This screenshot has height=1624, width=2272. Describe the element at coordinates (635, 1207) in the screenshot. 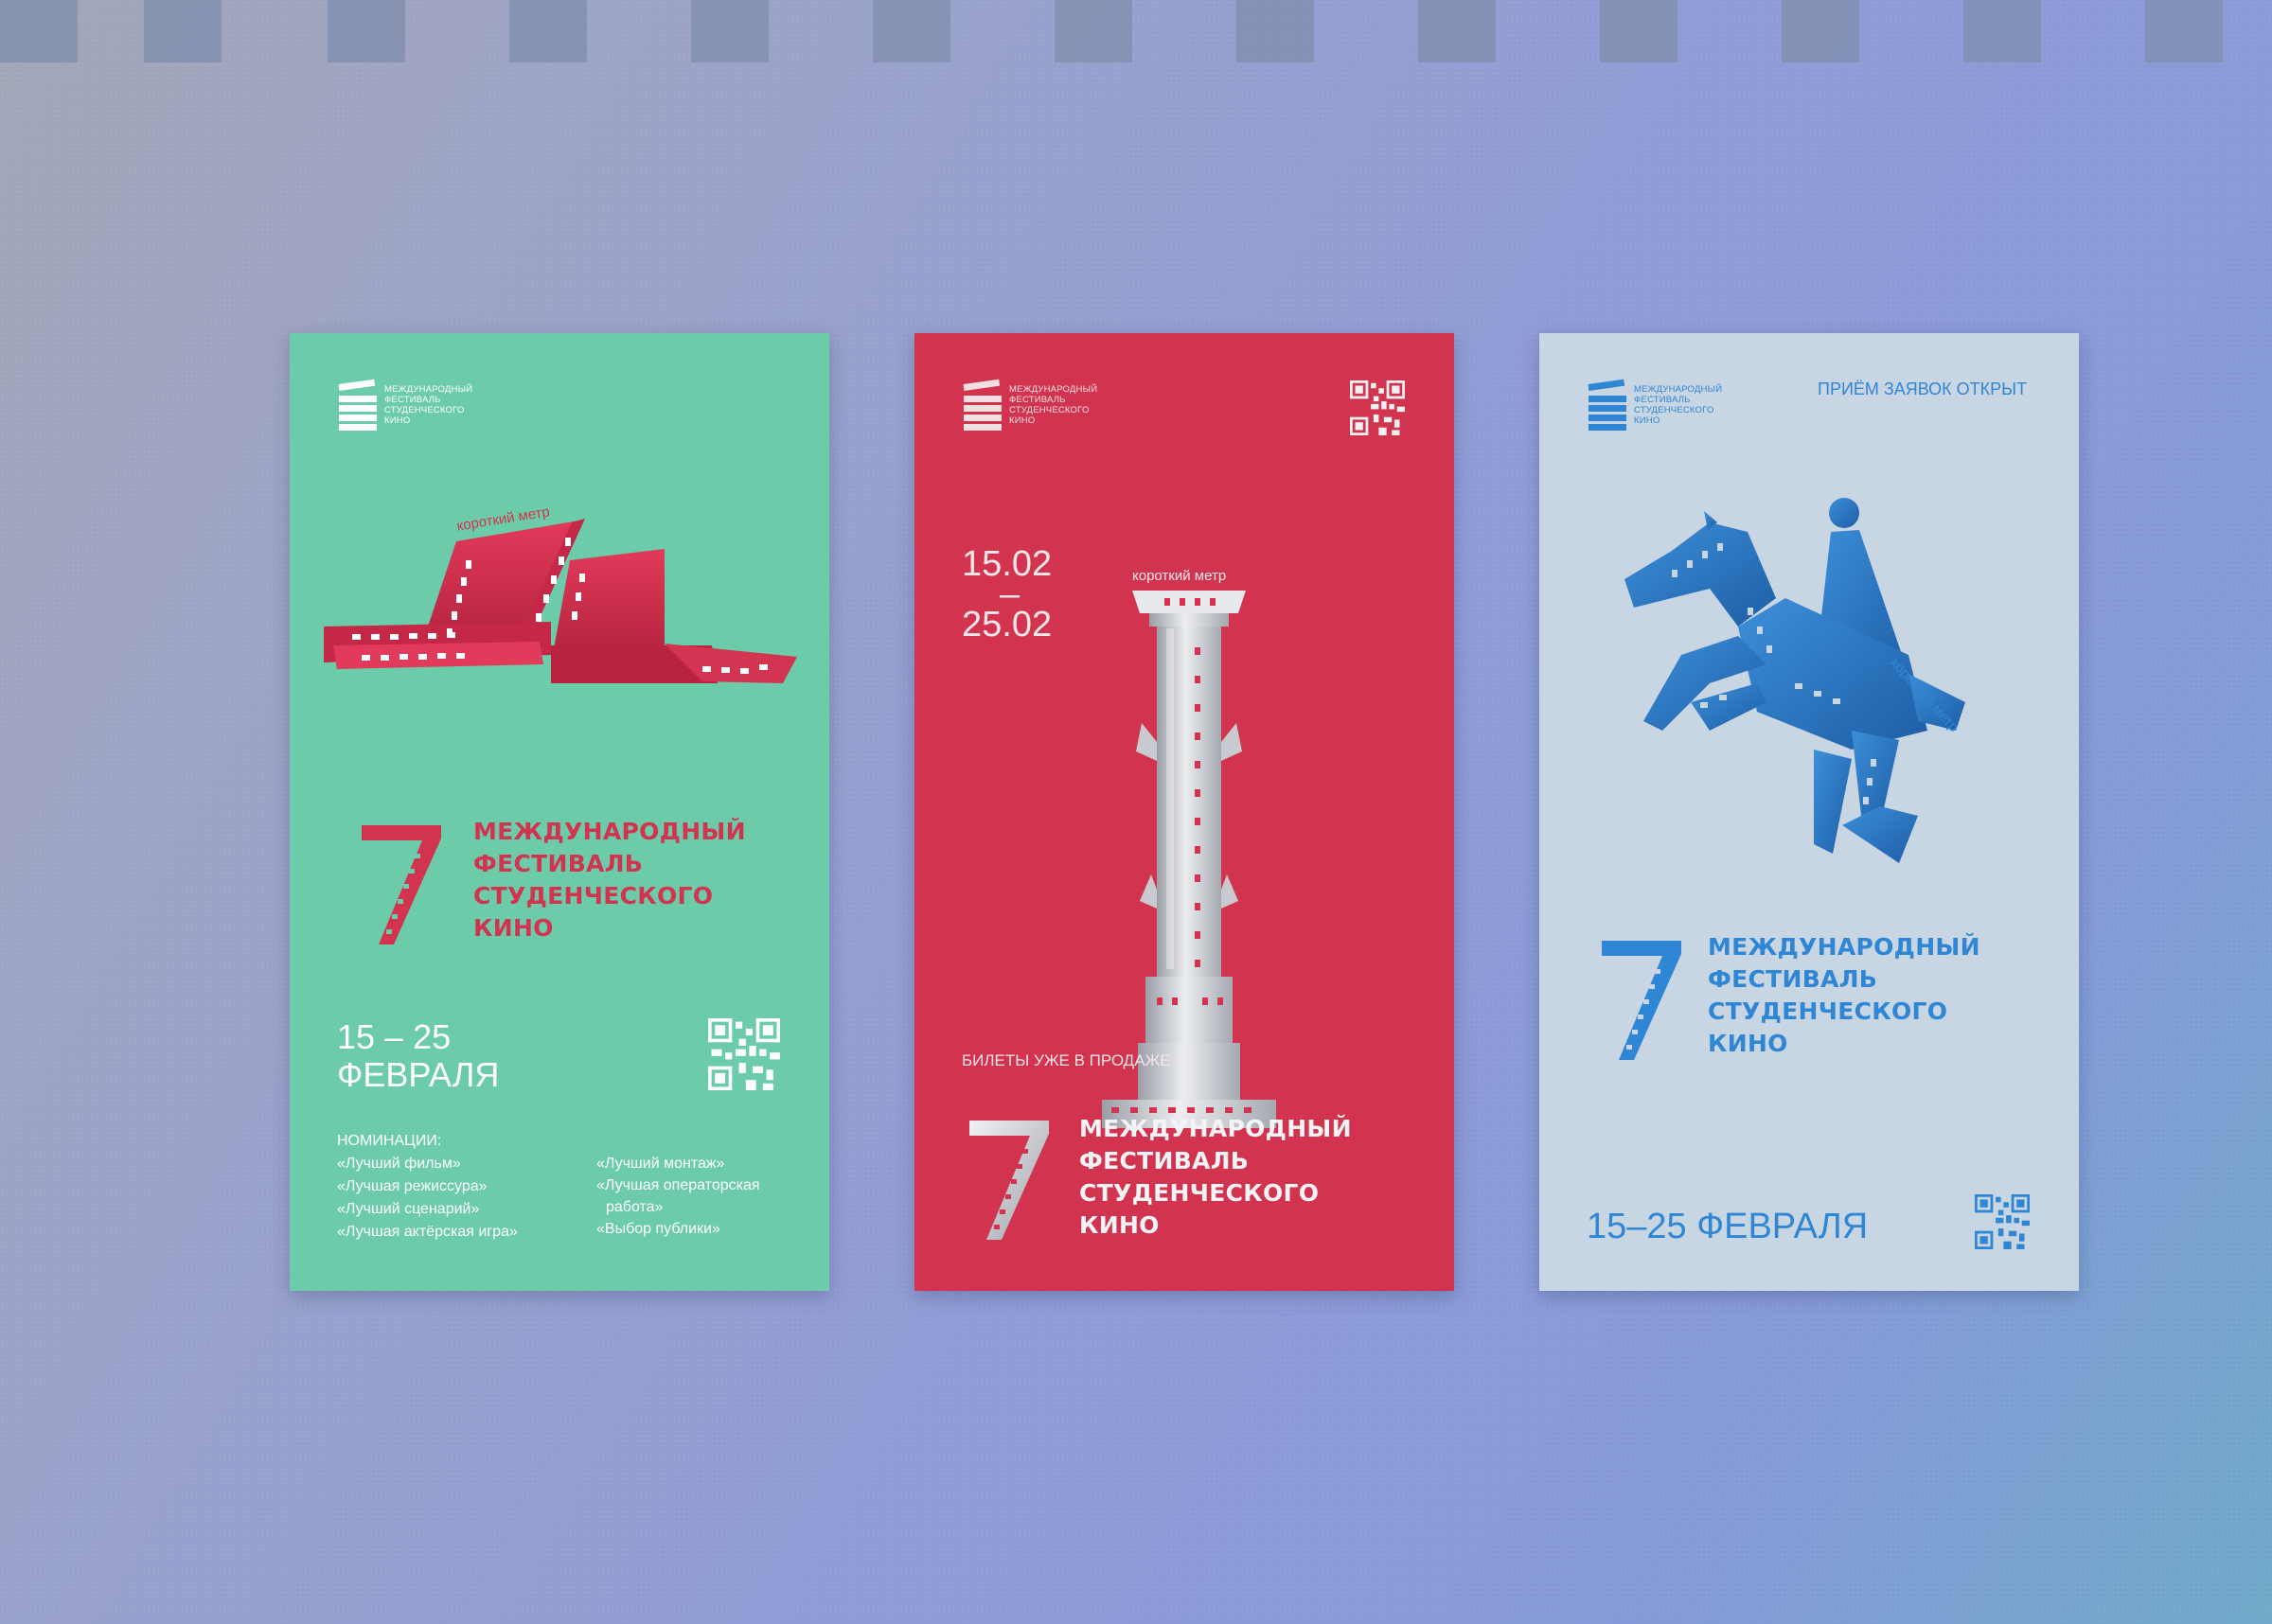

I see `nomination-item: работа»` at that location.